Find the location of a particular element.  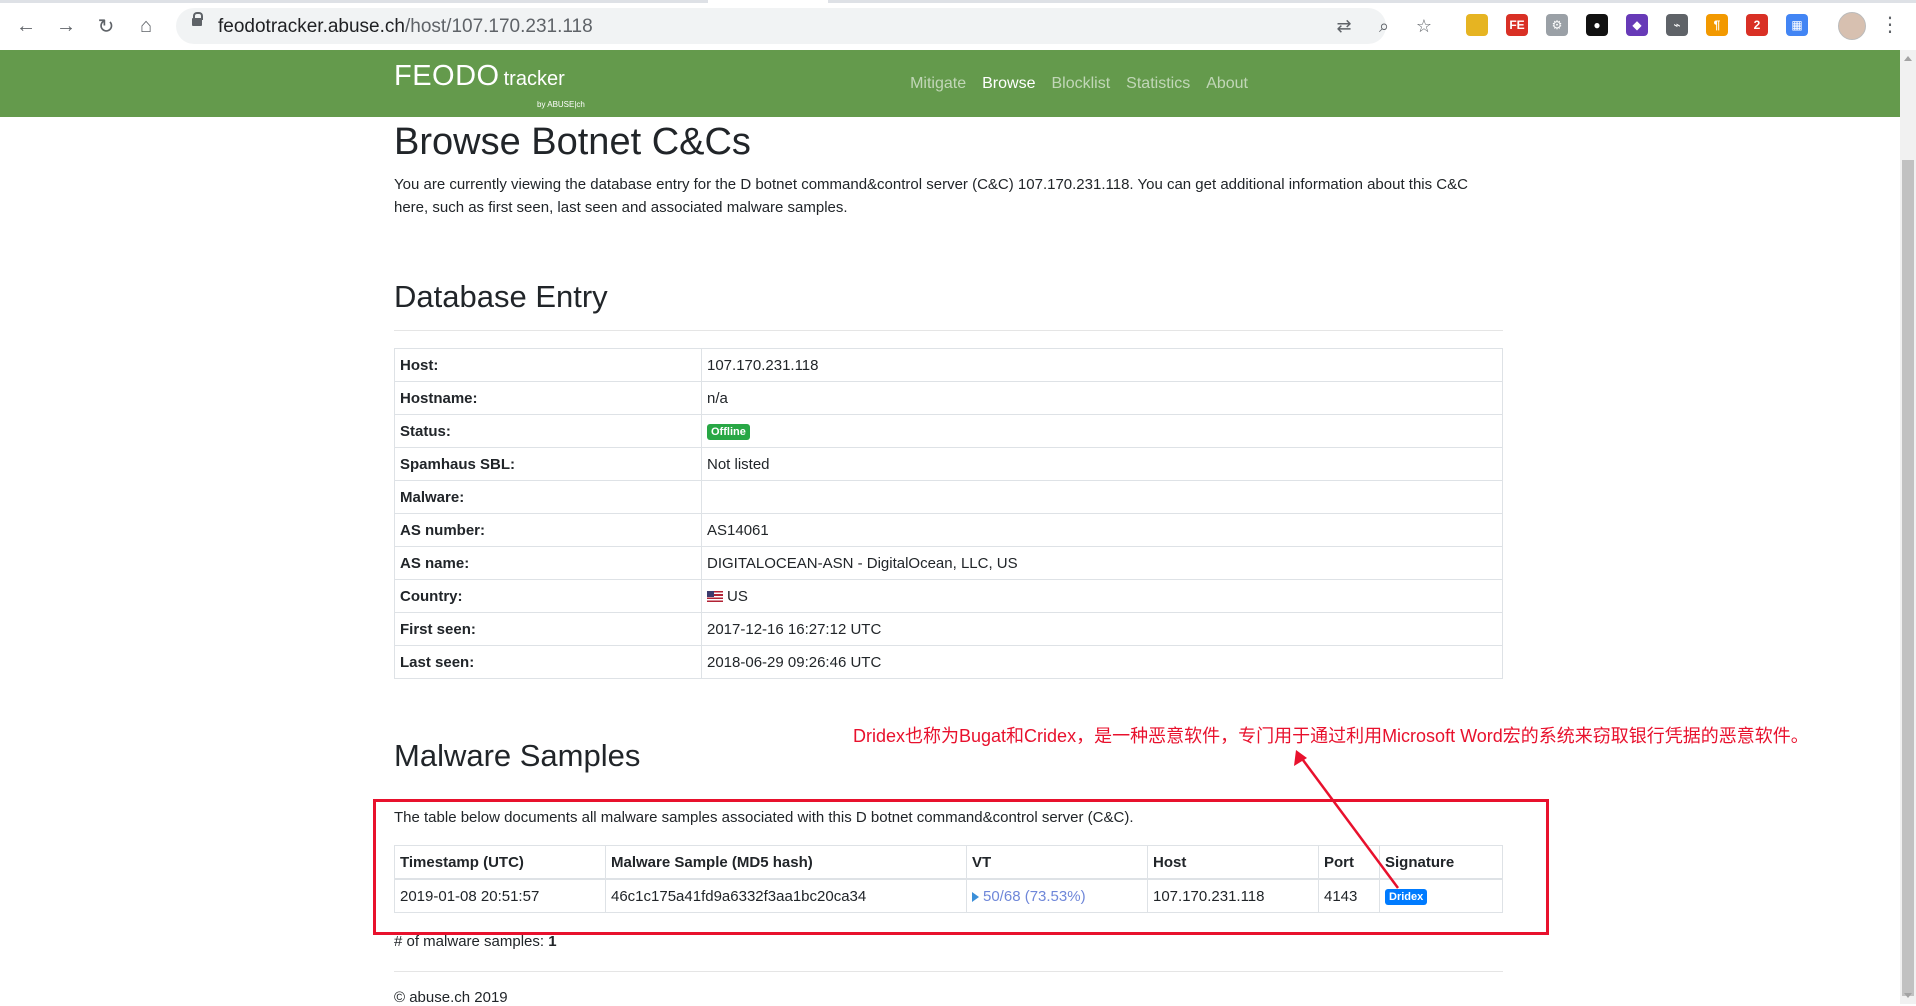

row-key: Last seen: is located at coordinates (548, 662).